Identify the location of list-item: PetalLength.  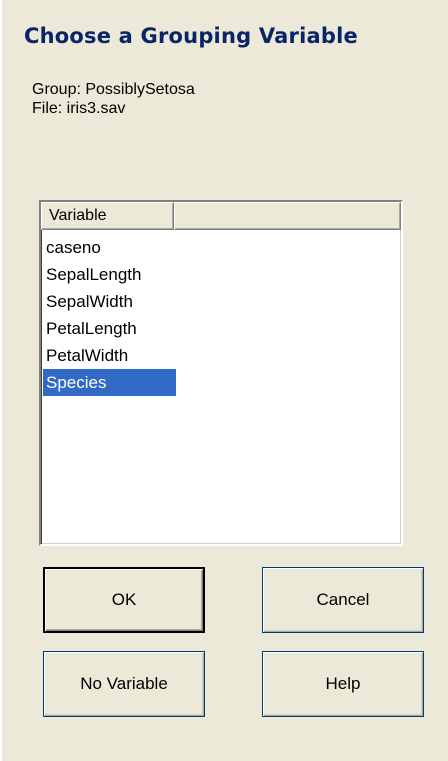
(92, 328).